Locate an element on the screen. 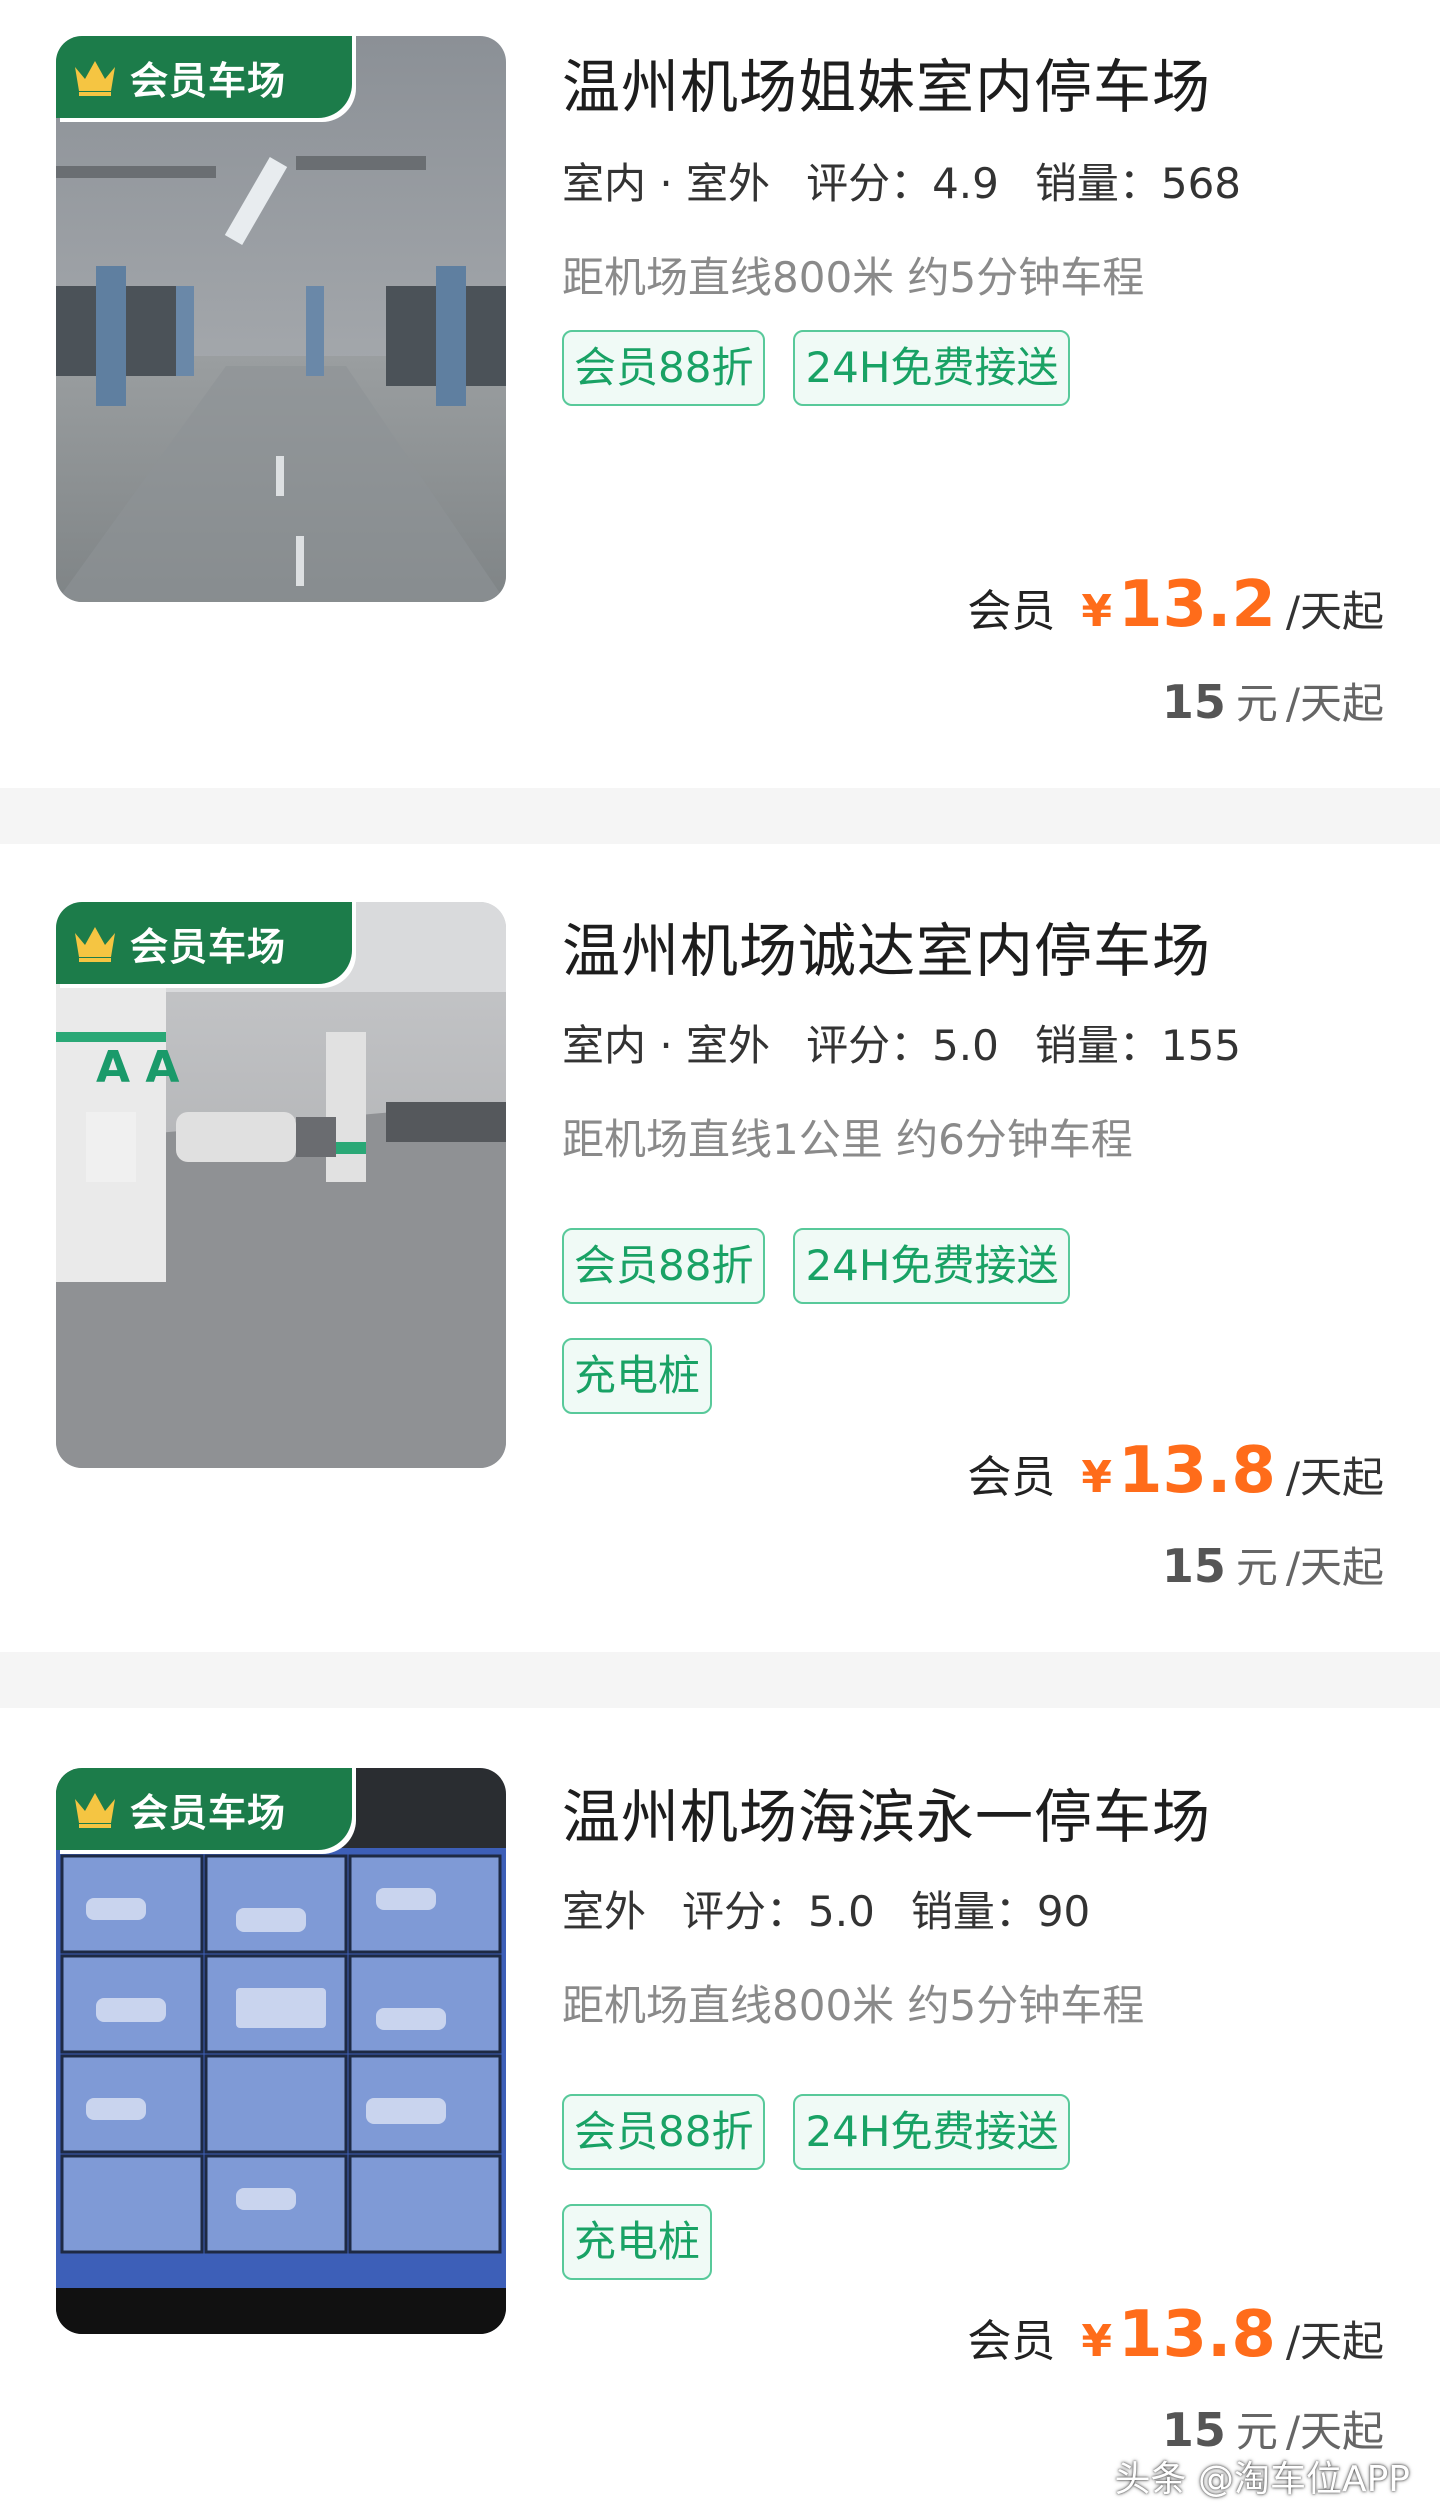  cctv-monitor-photo-icon is located at coordinates (281, 2051).